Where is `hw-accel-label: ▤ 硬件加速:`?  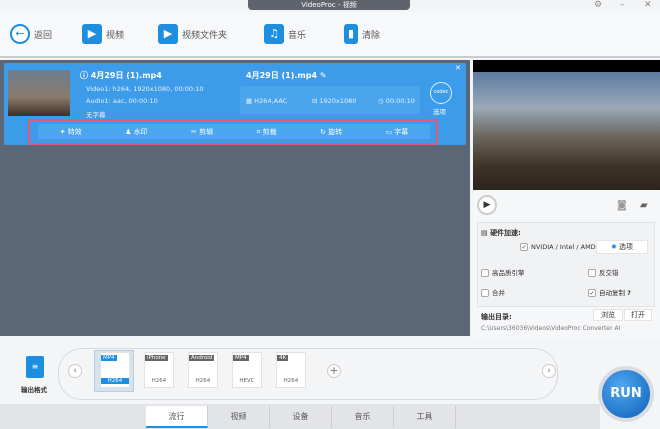
hw-accel-label: ▤ 硬件加速: is located at coordinates (501, 233).